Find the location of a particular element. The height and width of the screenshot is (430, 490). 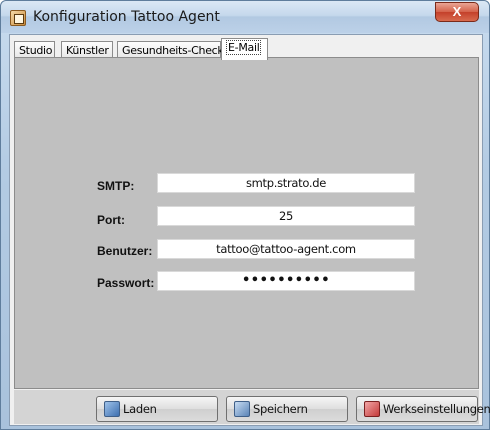

tab-label: Gesundheits-Check is located at coordinates (173, 50).